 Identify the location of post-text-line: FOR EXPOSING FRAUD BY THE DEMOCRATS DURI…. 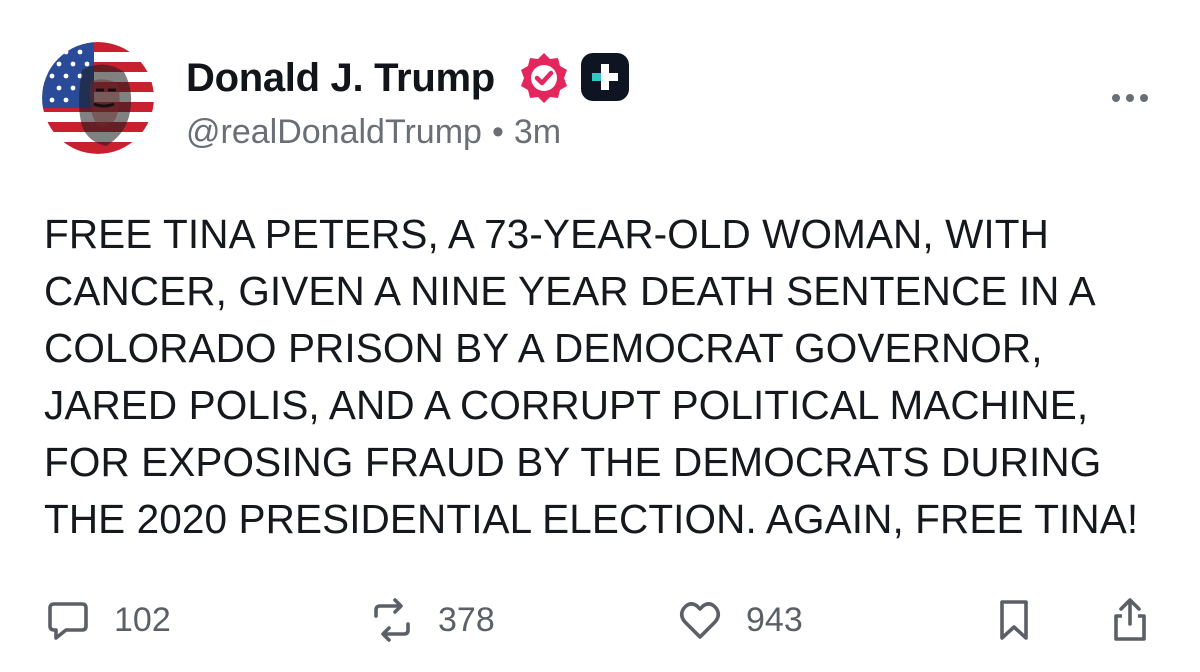
(573, 462).